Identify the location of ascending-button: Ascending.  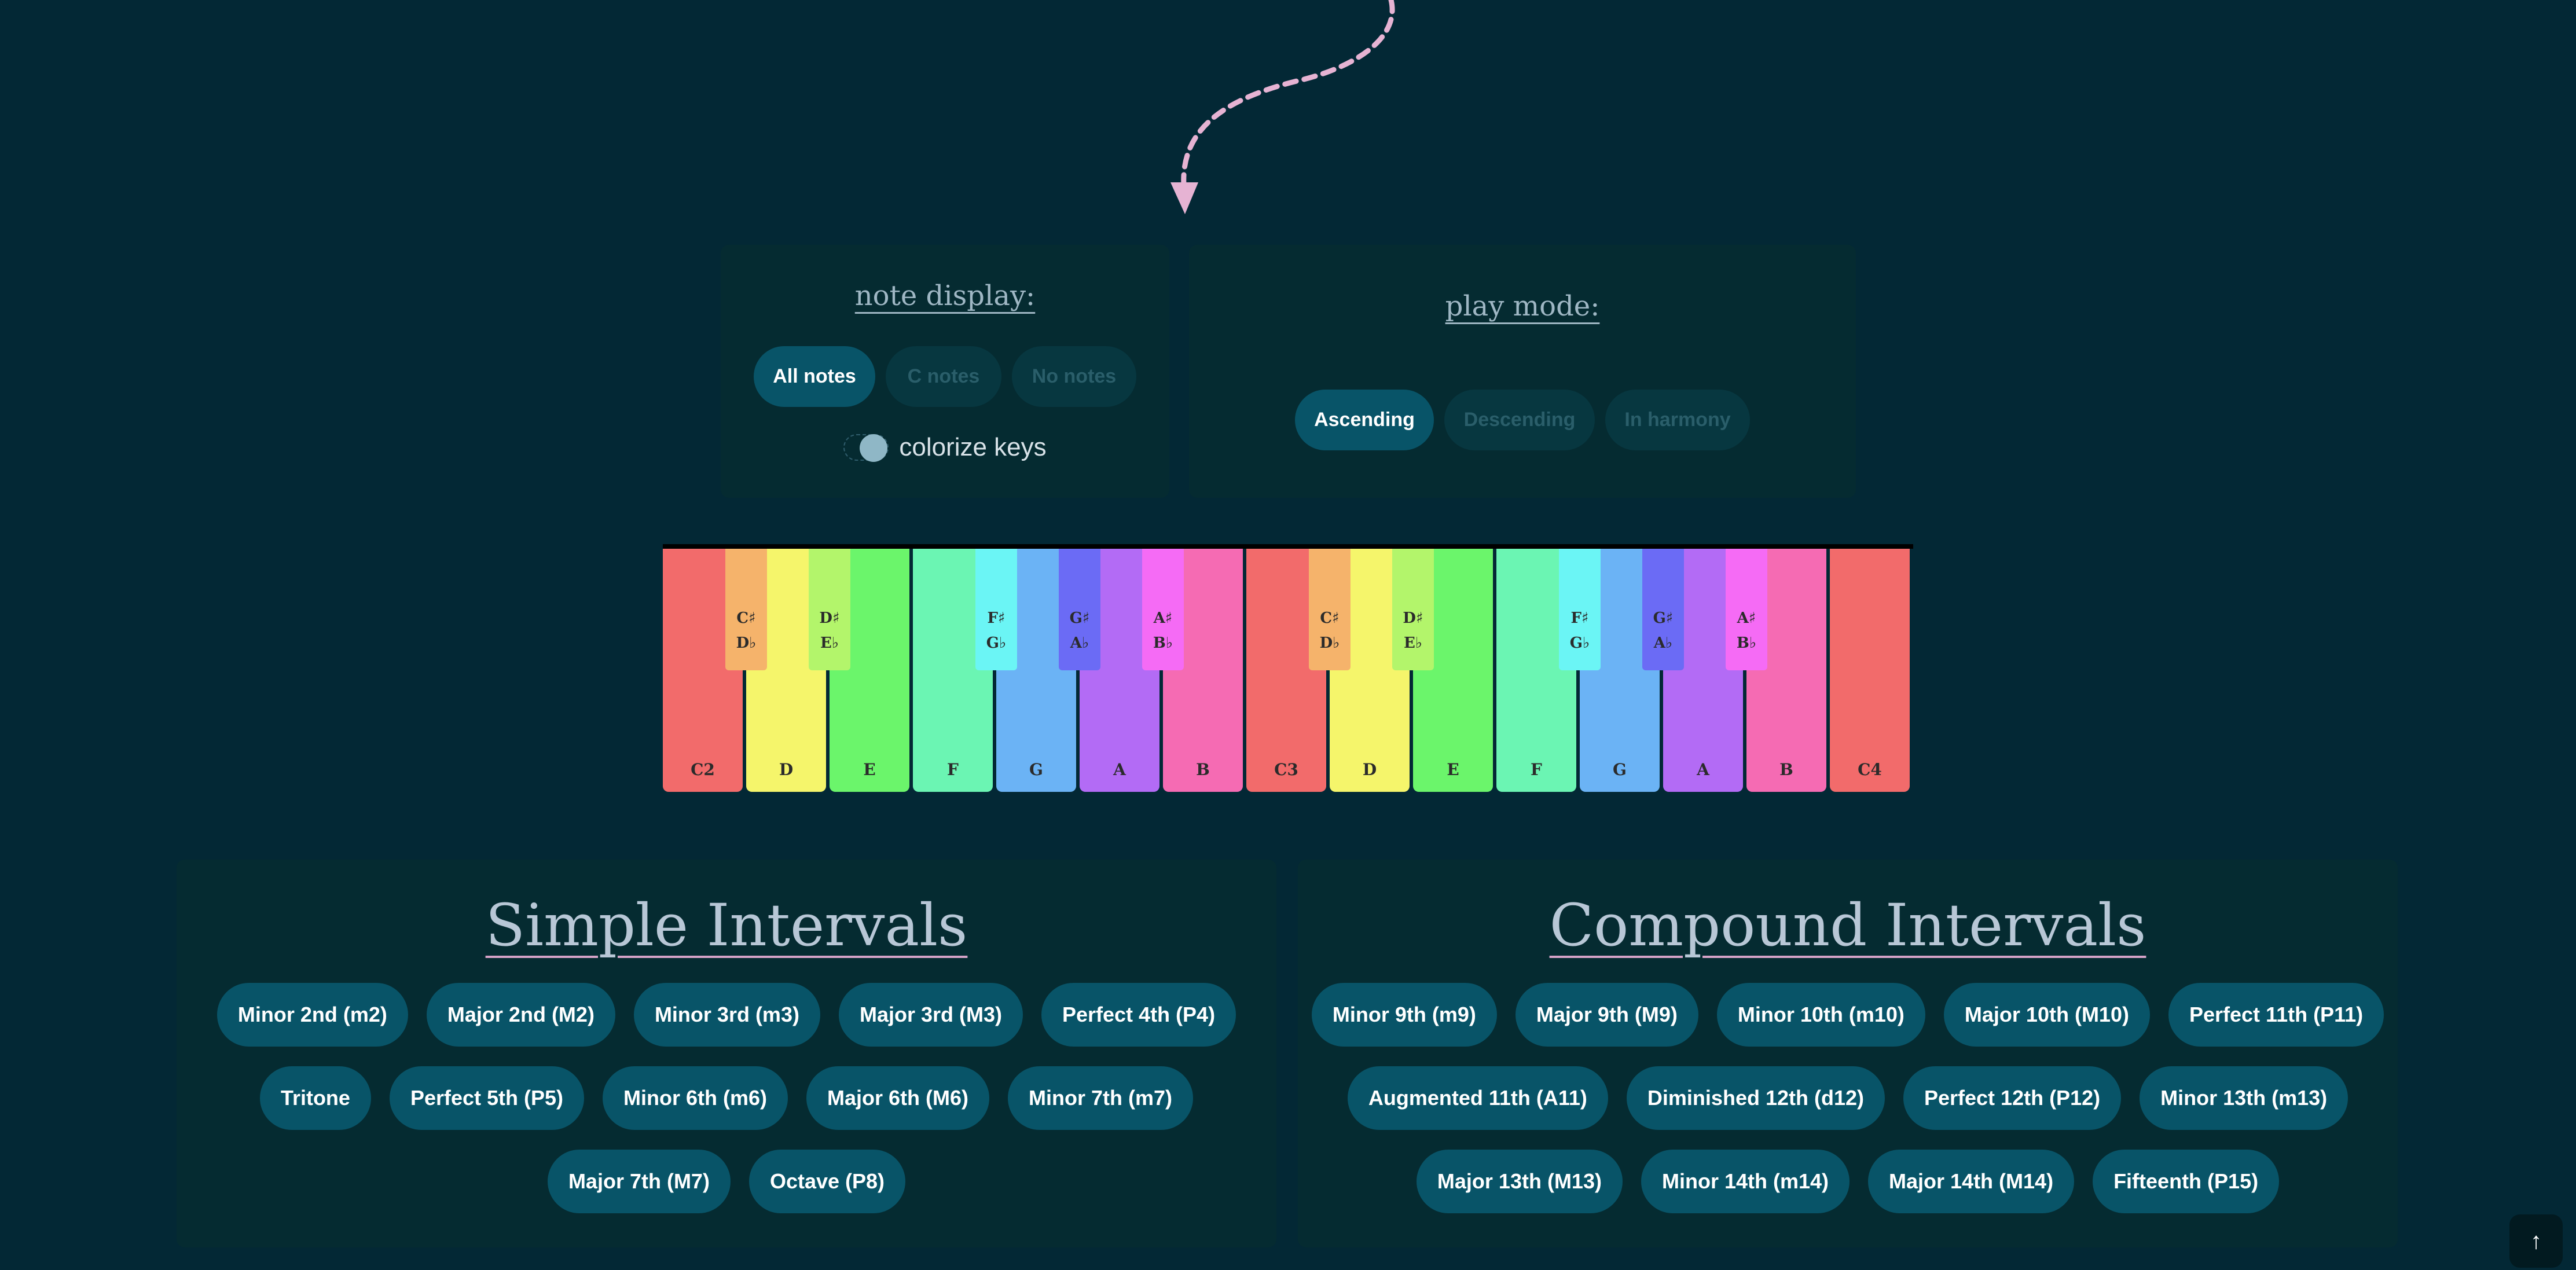
(1364, 420).